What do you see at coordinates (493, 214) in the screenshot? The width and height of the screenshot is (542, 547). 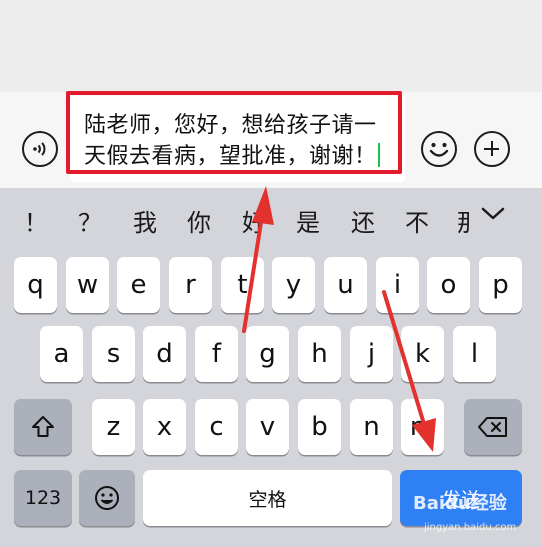 I see `chevron-down-icon` at bounding box center [493, 214].